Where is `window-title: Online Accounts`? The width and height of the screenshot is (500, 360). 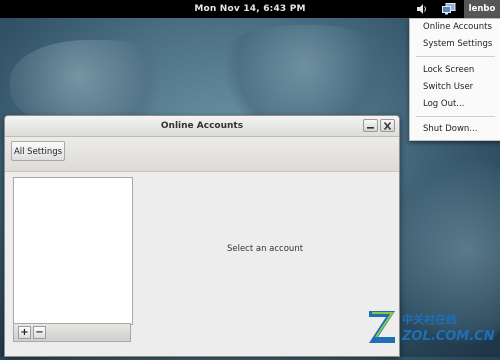 window-title: Online Accounts is located at coordinates (202, 126).